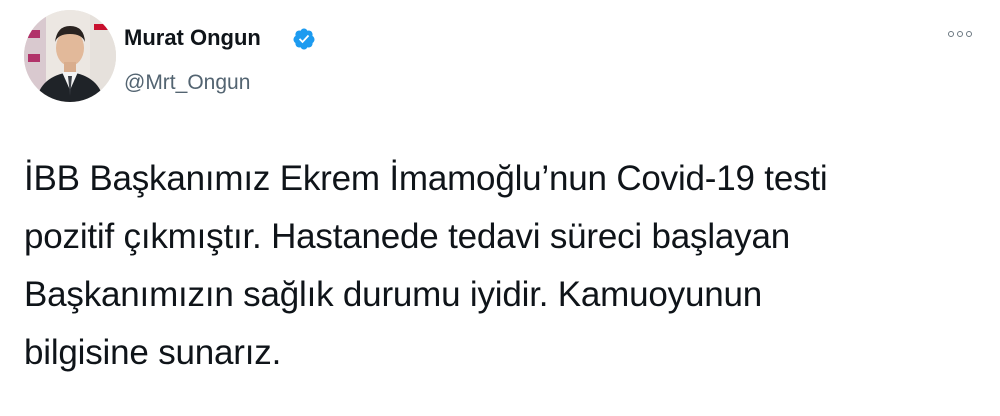  What do you see at coordinates (187, 83) in the screenshot?
I see `author-handle: @Mrt_Ongun` at bounding box center [187, 83].